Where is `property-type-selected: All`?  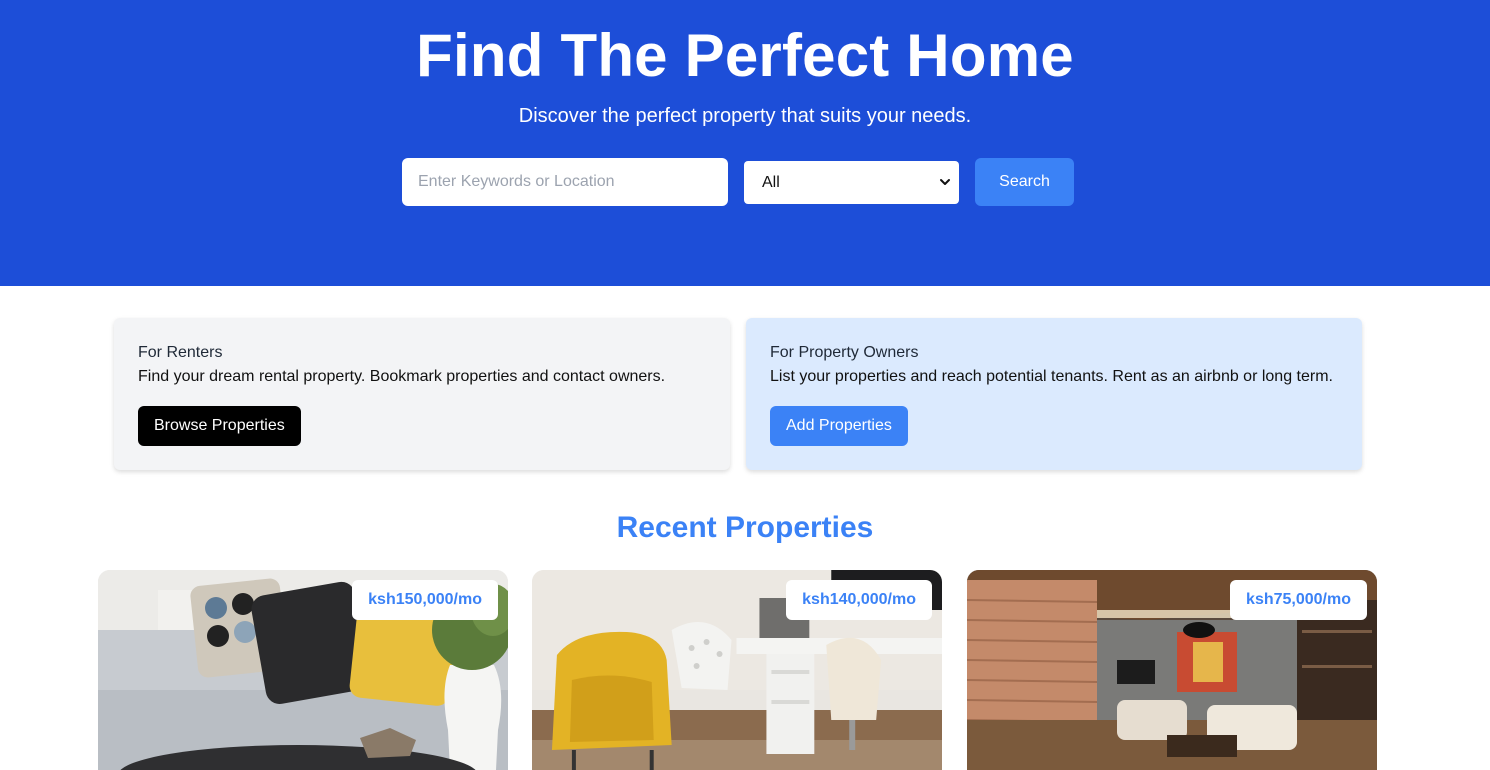
property-type-selected: All is located at coordinates (771, 182).